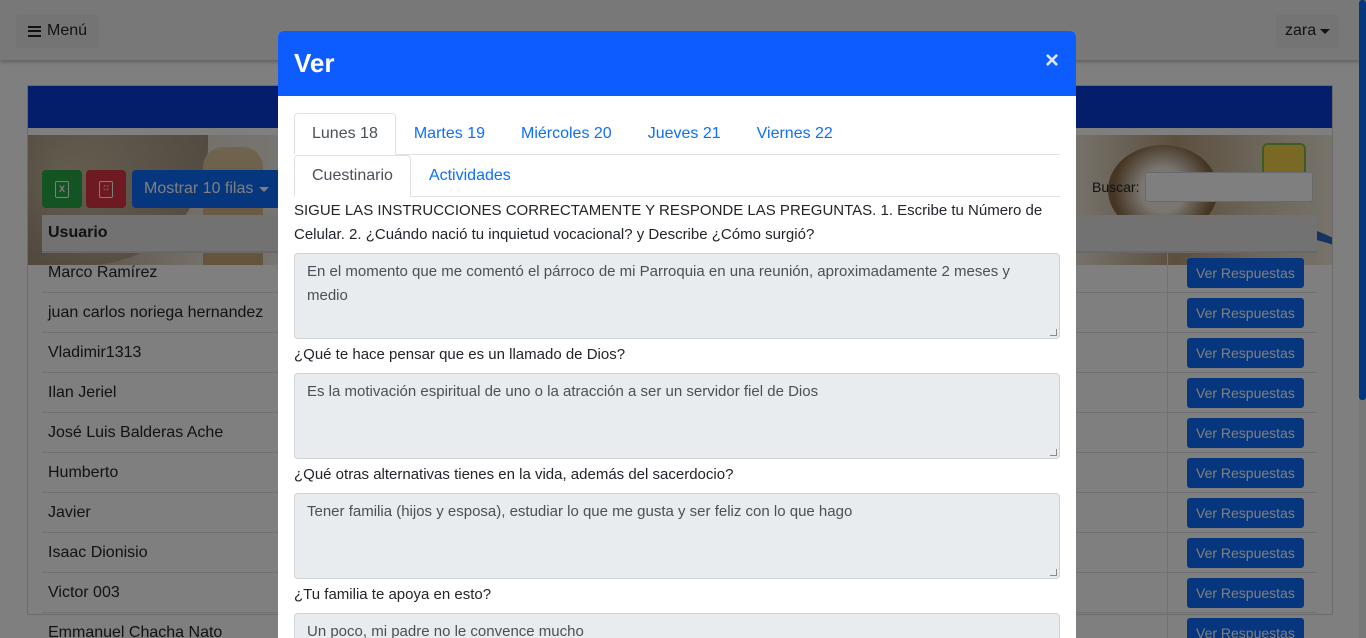 The image size is (1366, 638). I want to click on modal-title: Ver, so click(314, 63).